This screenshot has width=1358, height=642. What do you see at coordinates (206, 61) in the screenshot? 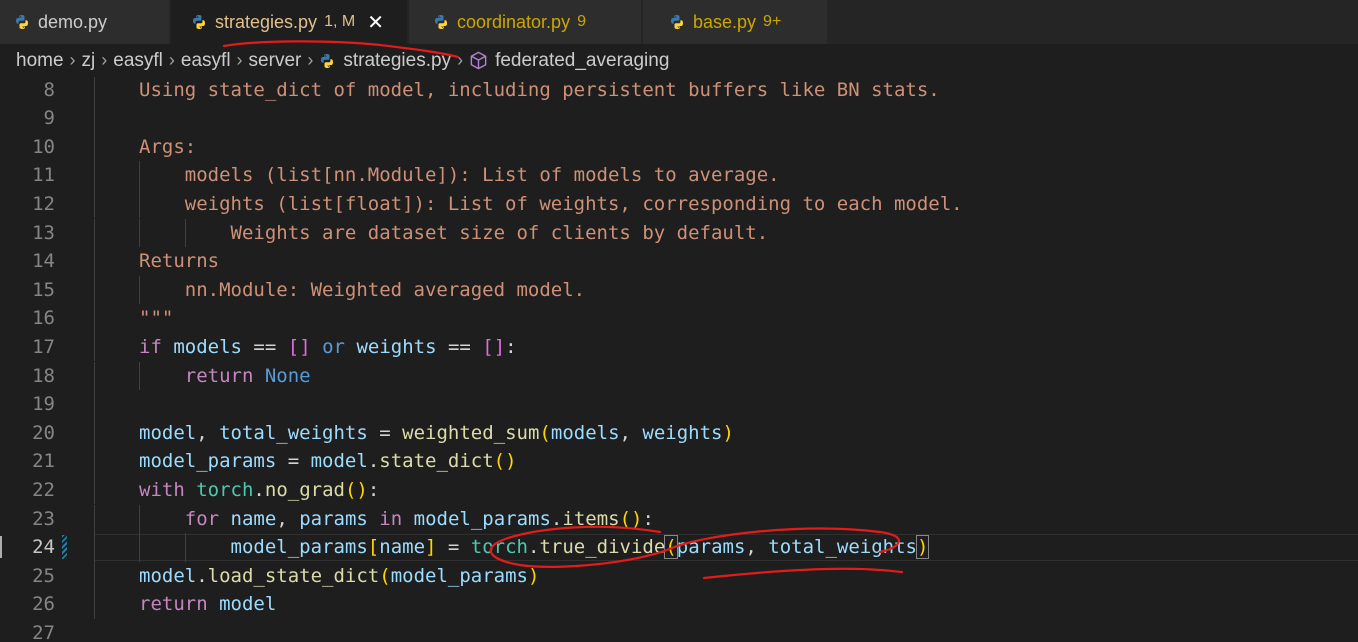
I see `breadcrumb-item-easyfl-package: easyfl` at bounding box center [206, 61].